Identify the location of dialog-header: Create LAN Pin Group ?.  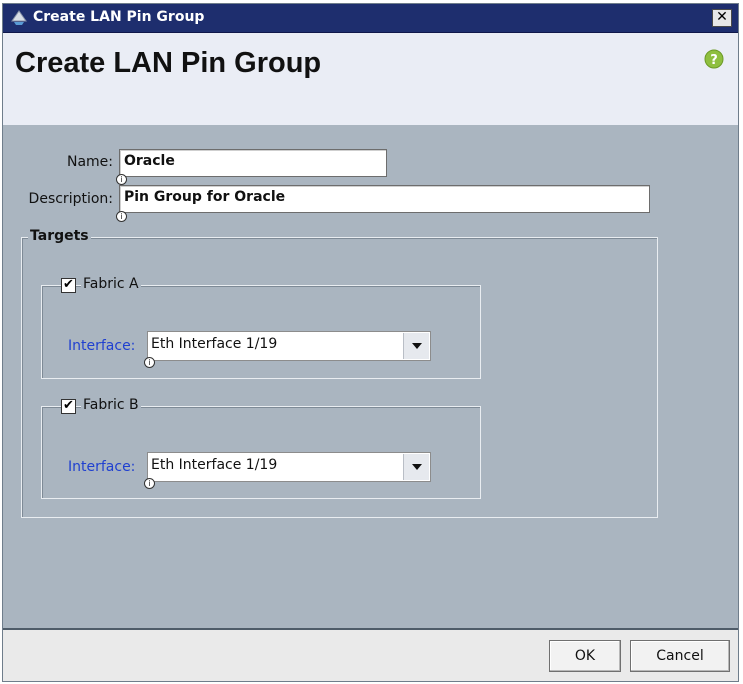
(370, 79).